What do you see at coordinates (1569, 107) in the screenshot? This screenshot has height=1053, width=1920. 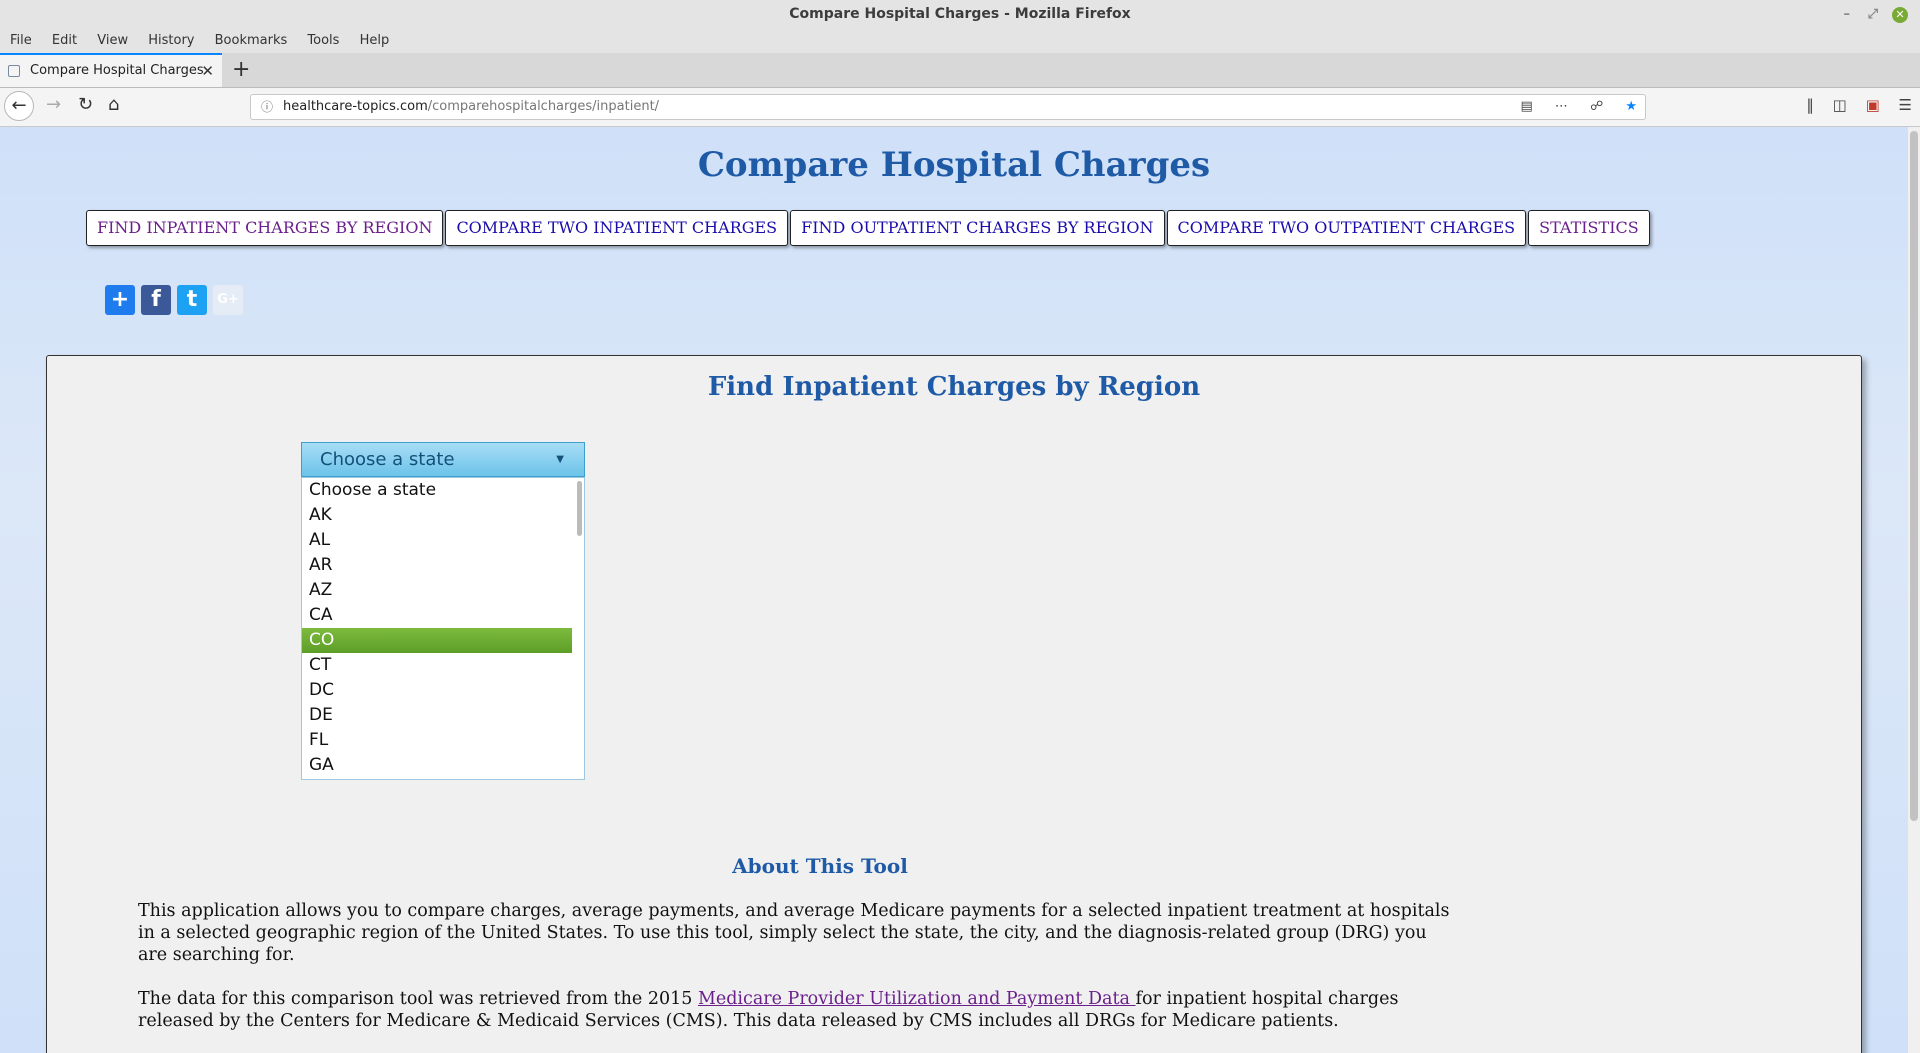 I see `url-actions: ▤ ⋯ ☍ ★` at bounding box center [1569, 107].